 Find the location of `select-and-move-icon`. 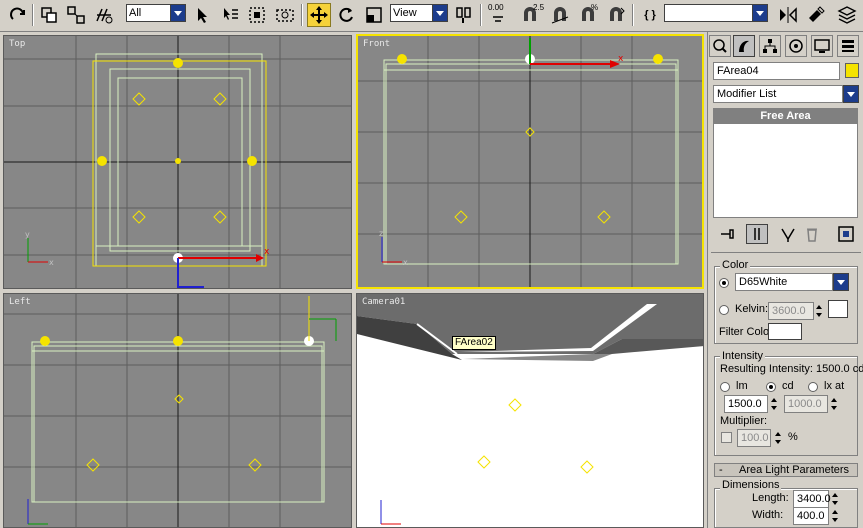

select-and-move-icon is located at coordinates (319, 15).